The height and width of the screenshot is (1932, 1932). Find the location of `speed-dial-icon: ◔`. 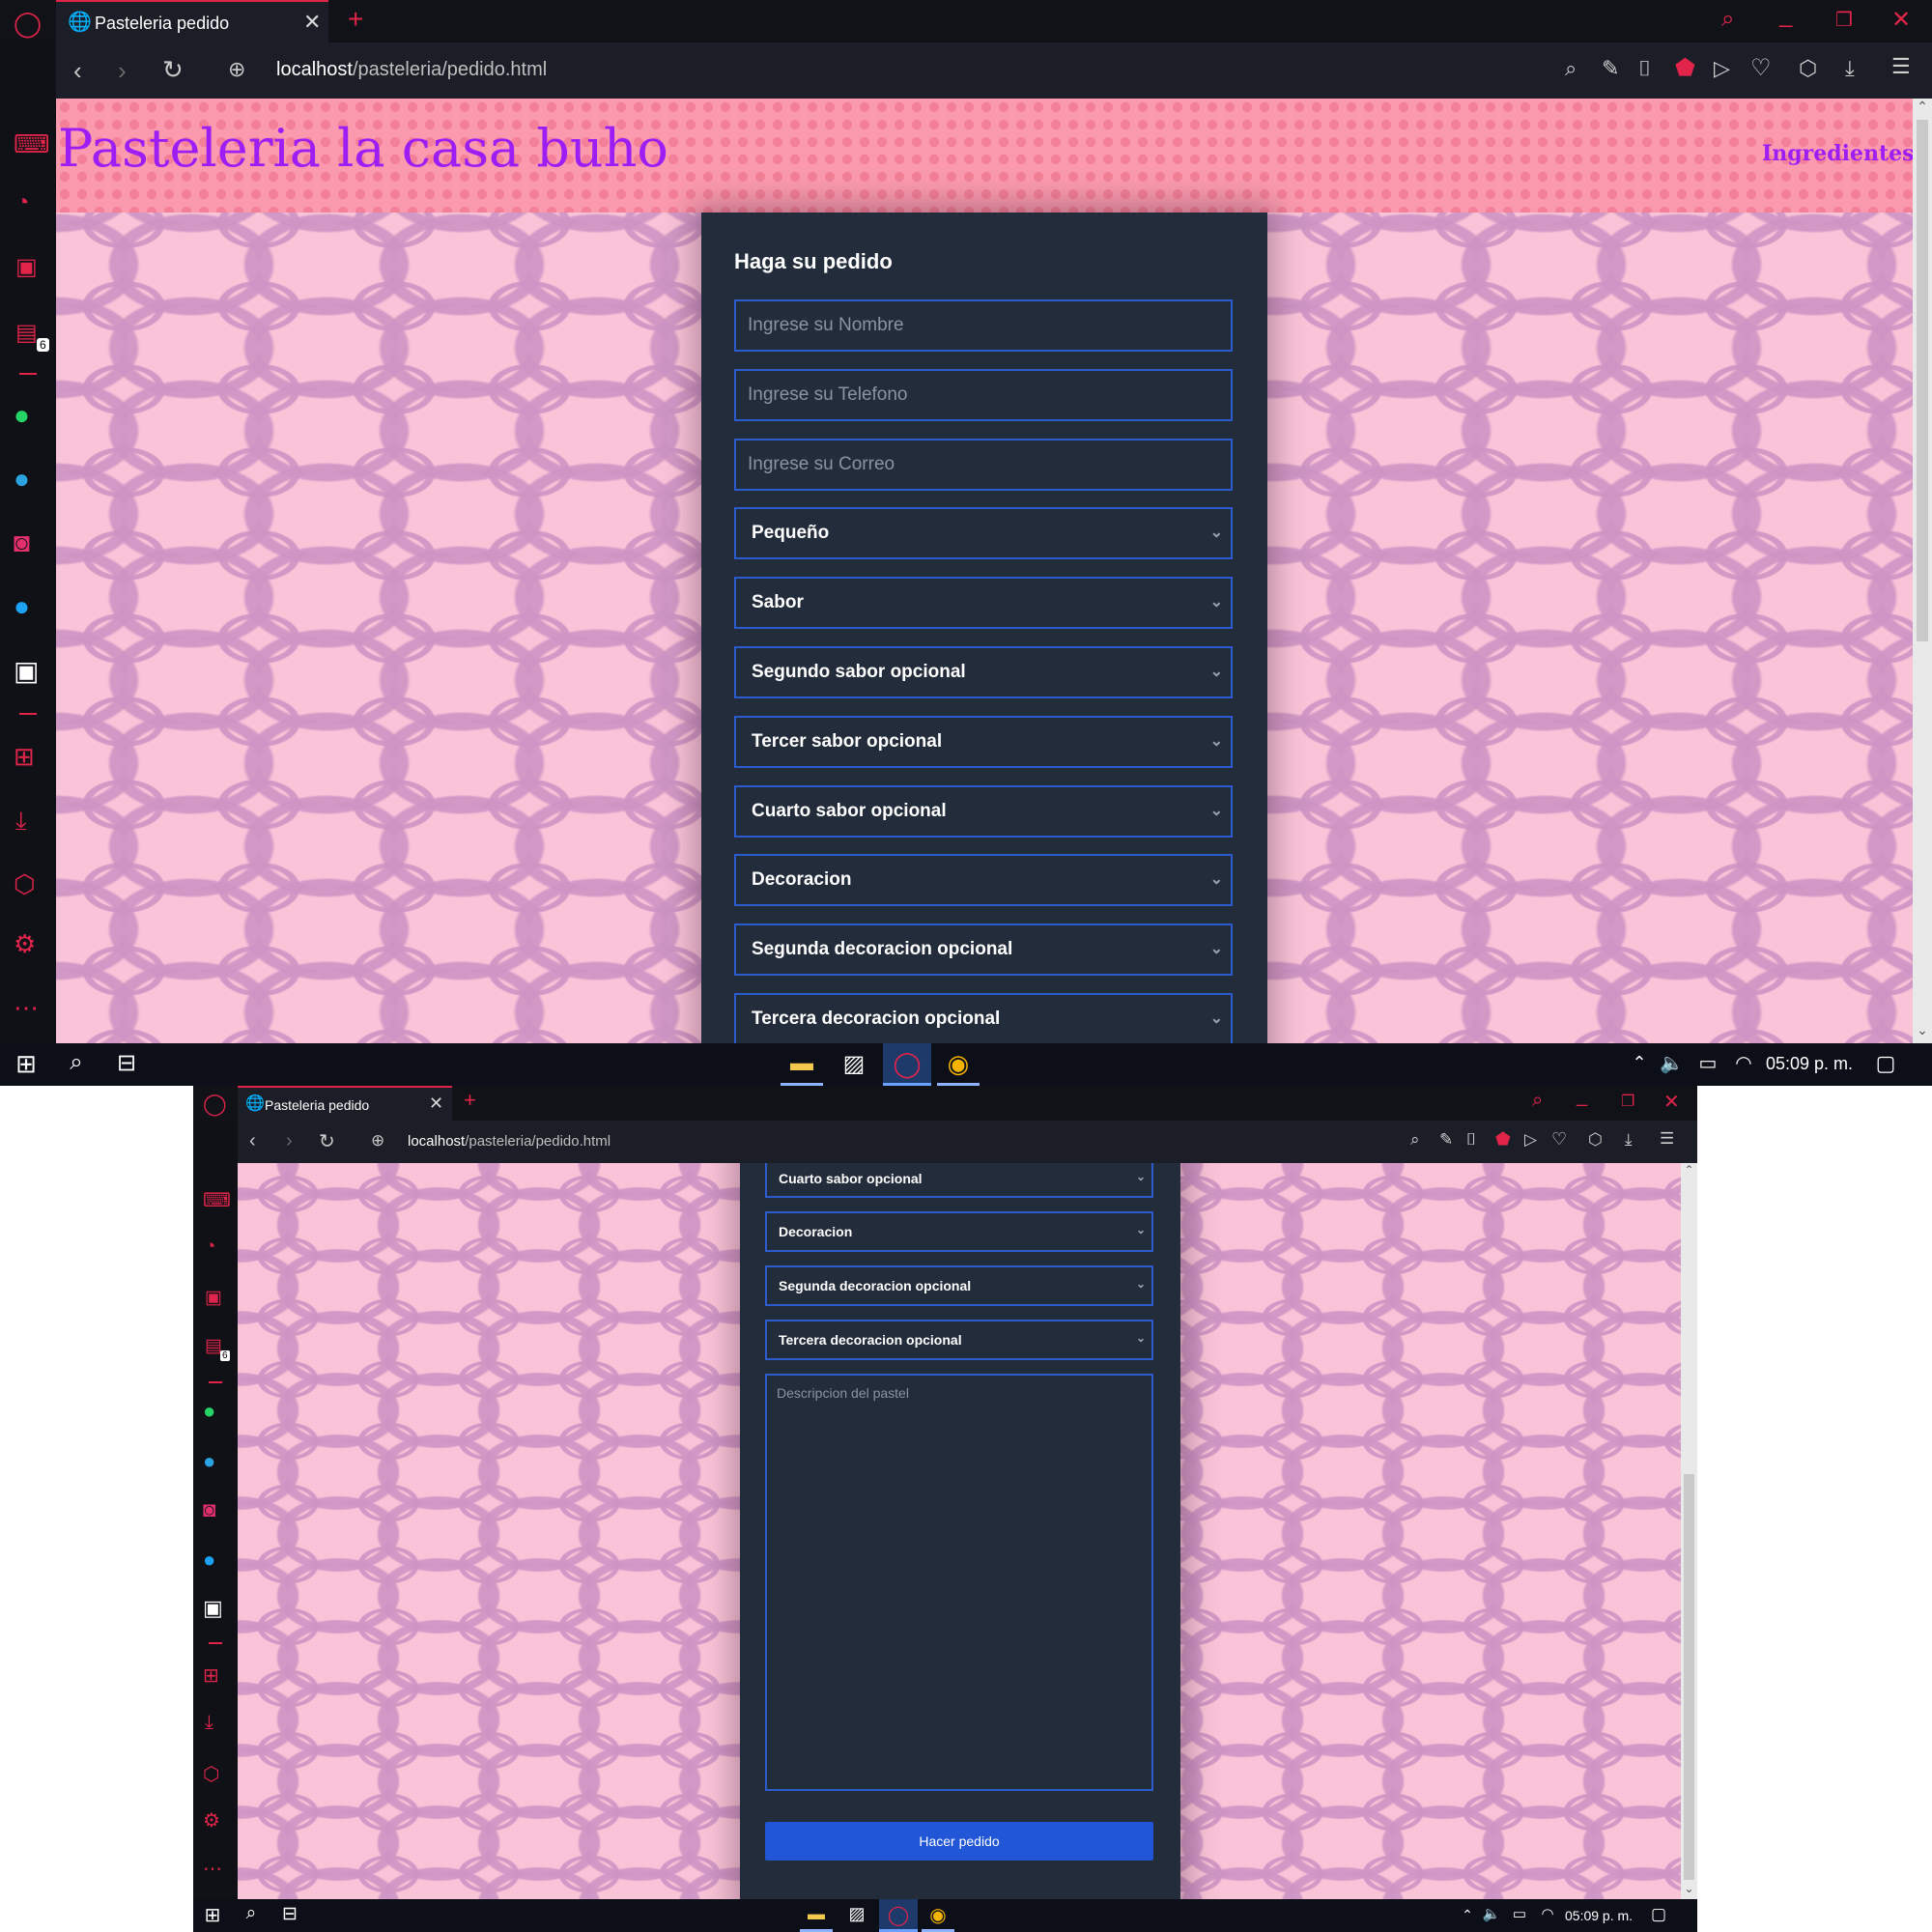

speed-dial-icon: ◔ is located at coordinates (210, 1247).